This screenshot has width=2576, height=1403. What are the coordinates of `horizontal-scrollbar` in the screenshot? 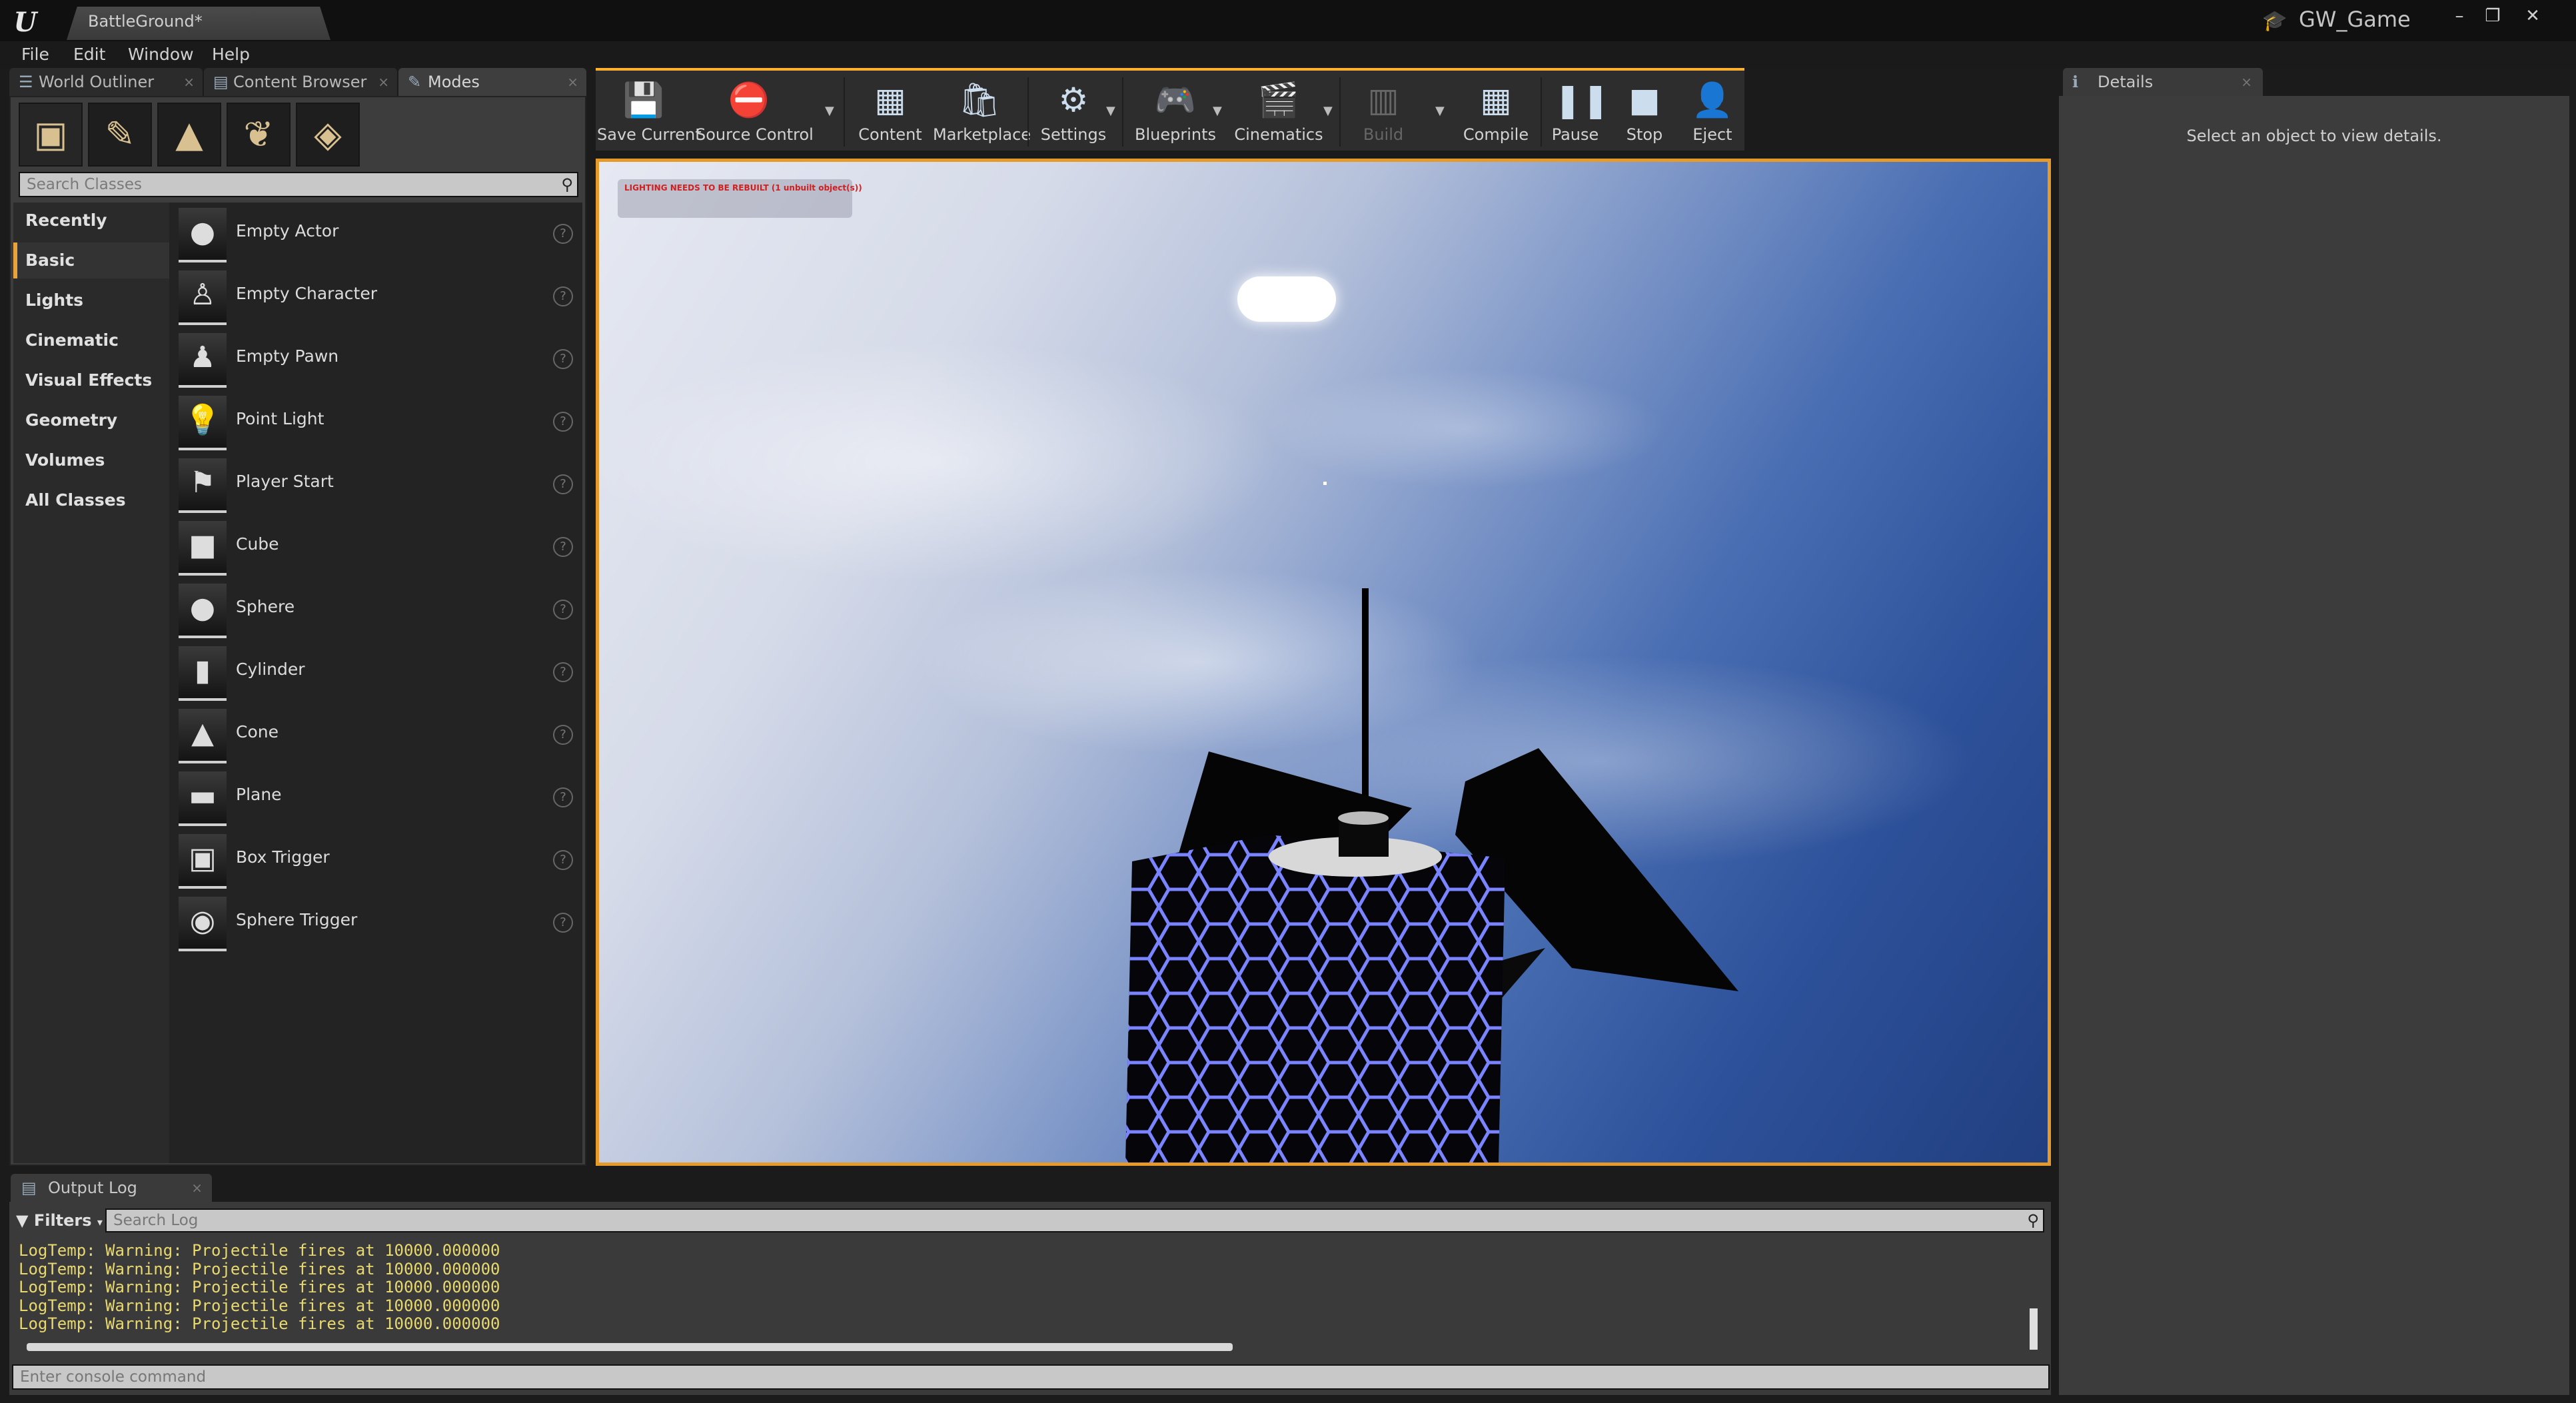 It's located at (630, 1347).